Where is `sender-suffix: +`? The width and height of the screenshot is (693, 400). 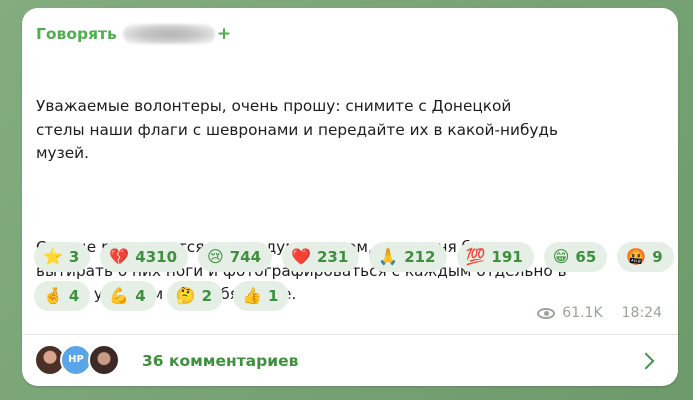 sender-suffix: + is located at coordinates (224, 34).